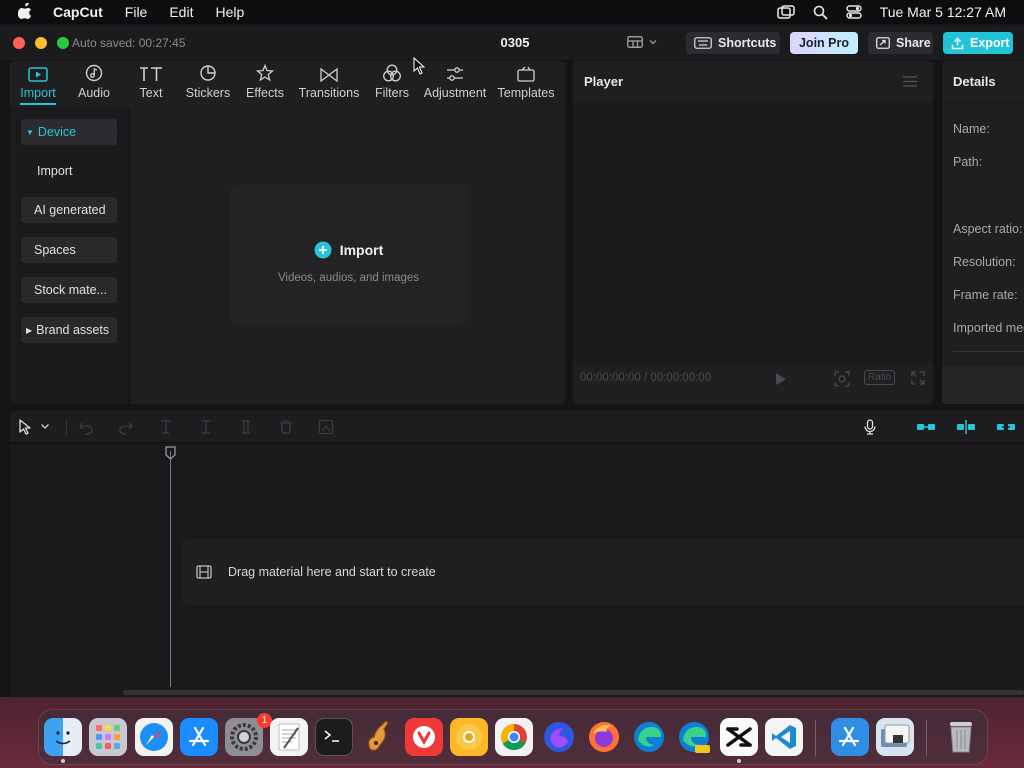 Image resolution: width=1024 pixels, height=768 pixels. I want to click on sidebar-item-brand-assets: ▶ Brand assets, so click(69, 330).